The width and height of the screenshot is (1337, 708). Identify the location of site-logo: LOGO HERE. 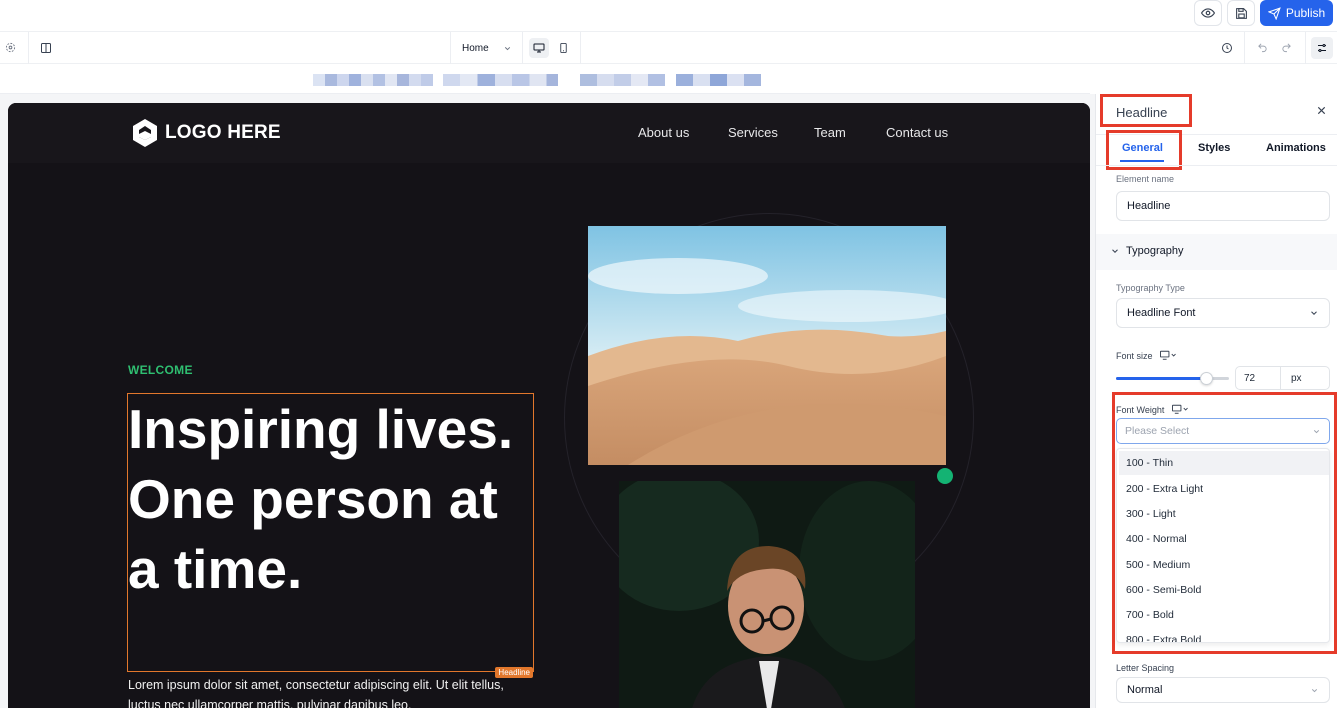
(205, 133).